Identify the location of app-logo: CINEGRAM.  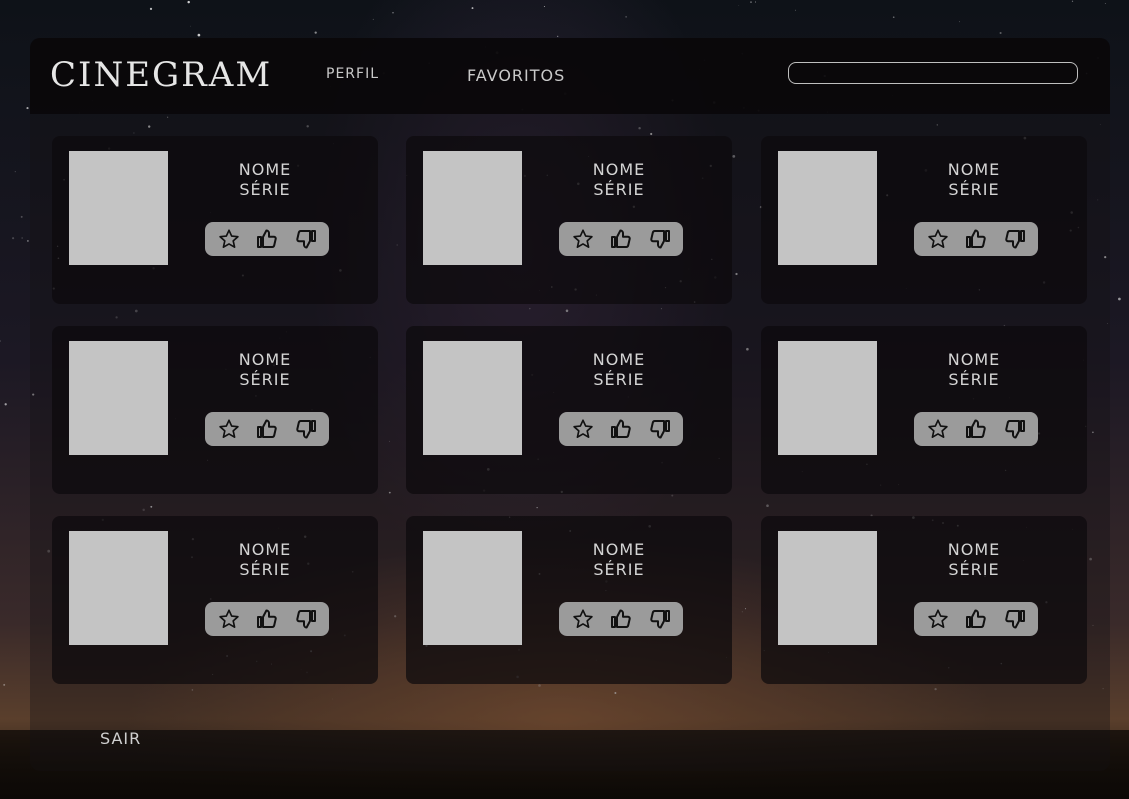
(161, 75).